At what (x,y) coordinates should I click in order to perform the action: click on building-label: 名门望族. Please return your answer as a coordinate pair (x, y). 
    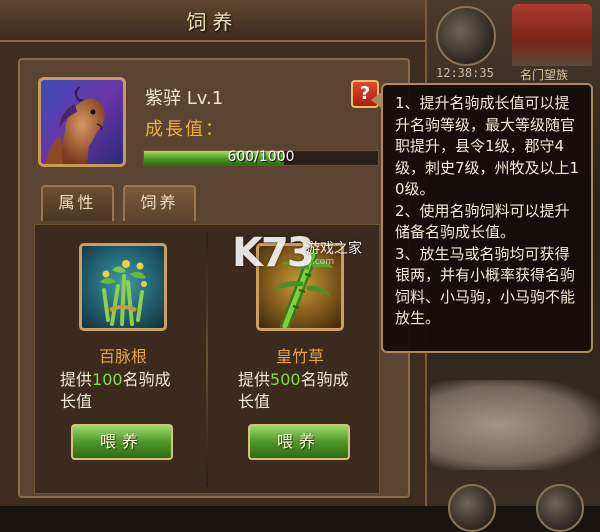
    Looking at the image, I should click on (544, 75).